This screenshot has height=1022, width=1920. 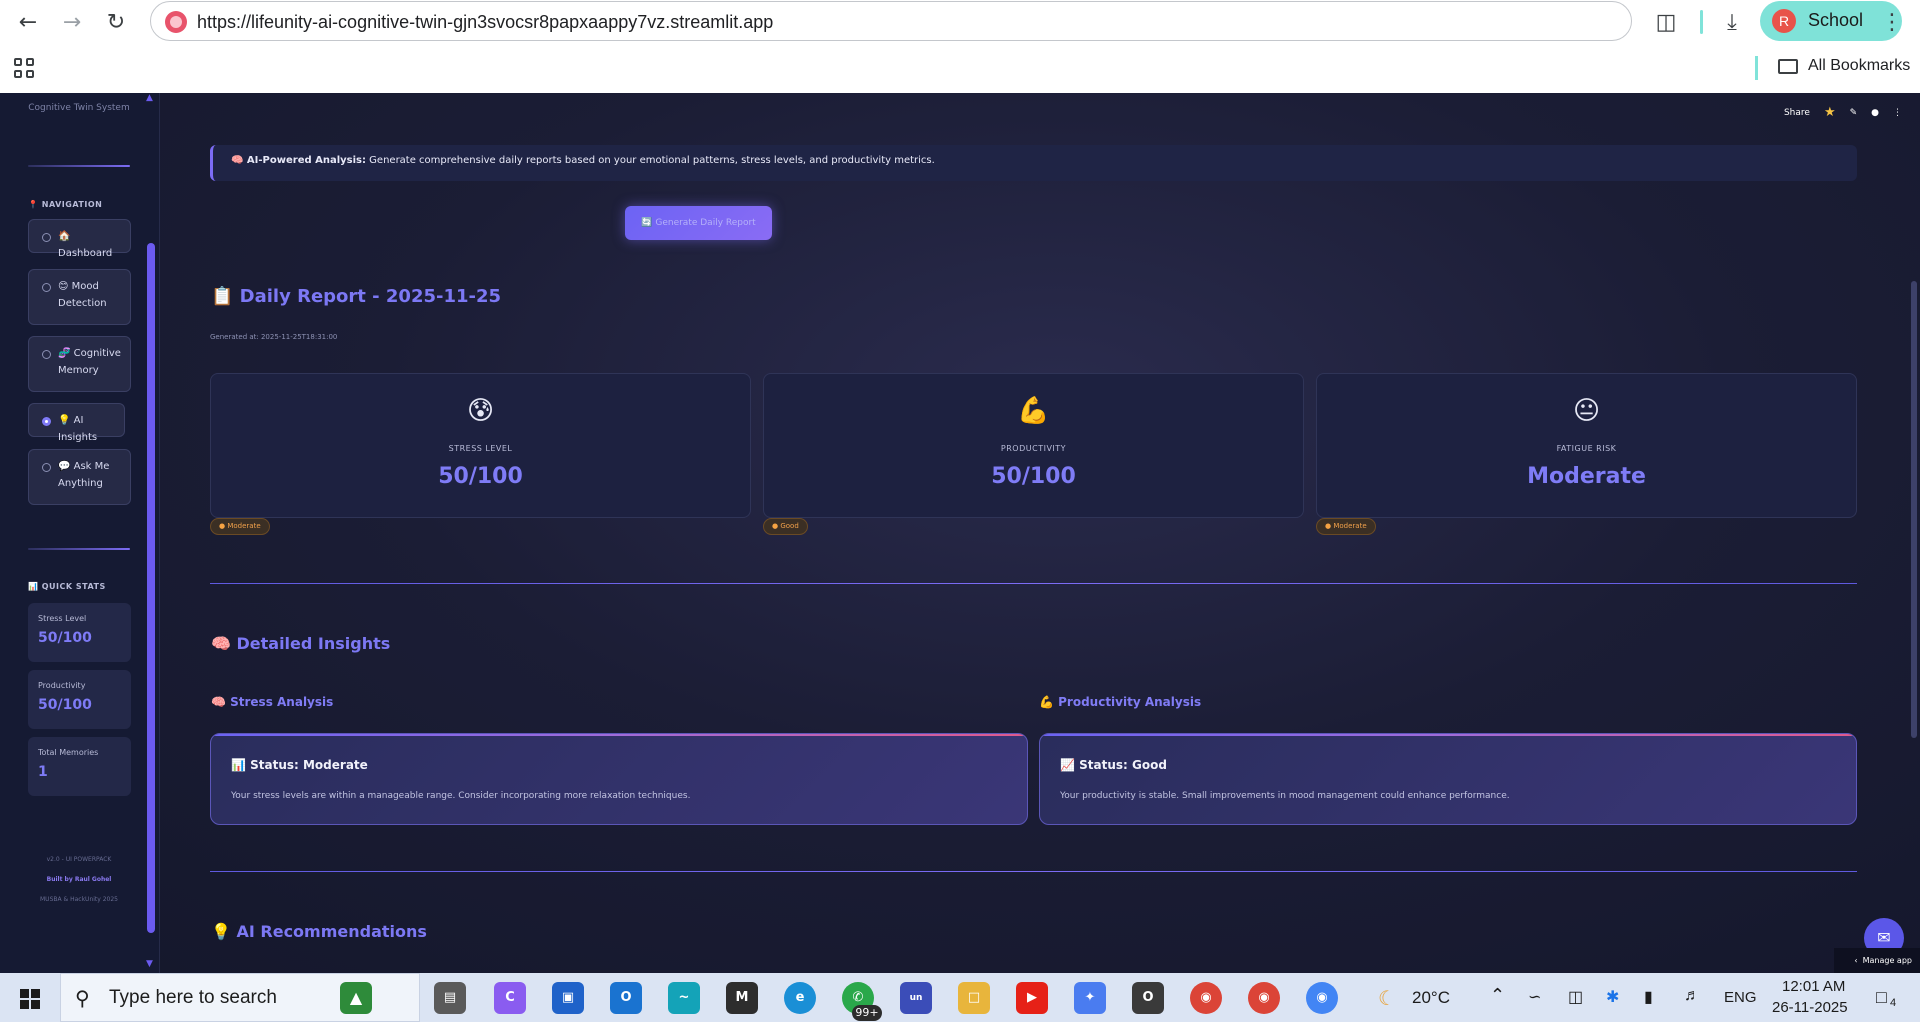 What do you see at coordinates (1033, 583) in the screenshot?
I see `section-divider` at bounding box center [1033, 583].